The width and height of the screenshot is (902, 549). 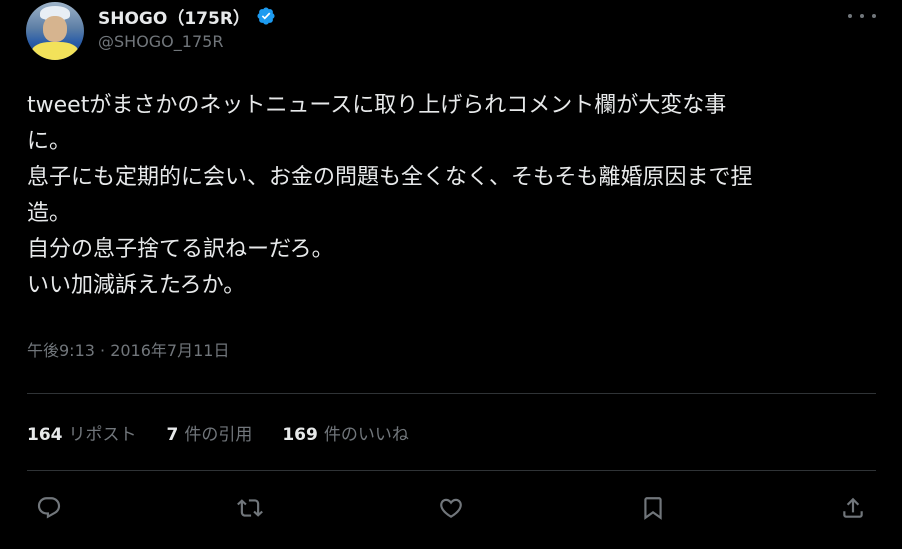 What do you see at coordinates (160, 41) in the screenshot?
I see `author-handle: @SHOGO_175R` at bounding box center [160, 41].